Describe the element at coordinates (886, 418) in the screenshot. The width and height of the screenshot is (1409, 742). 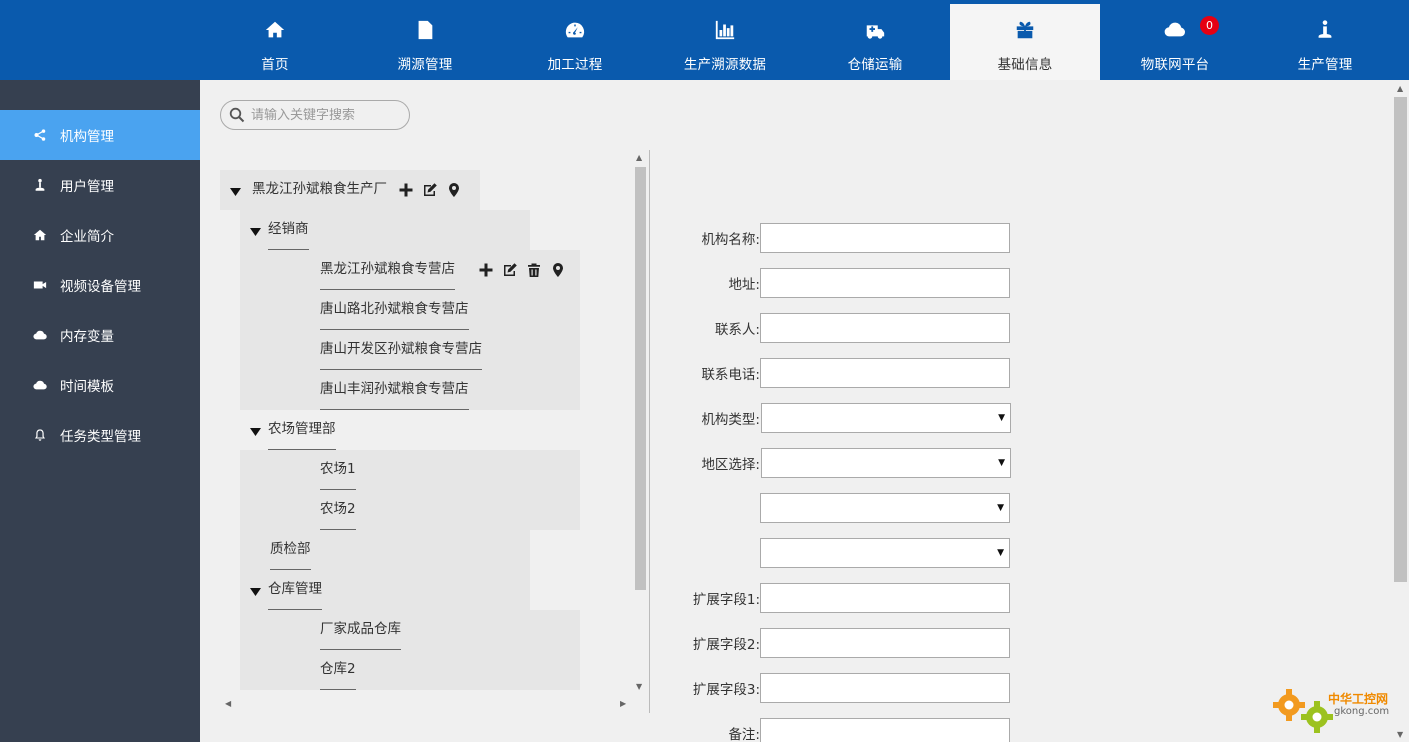
I see `org-type-select: ▼` at that location.